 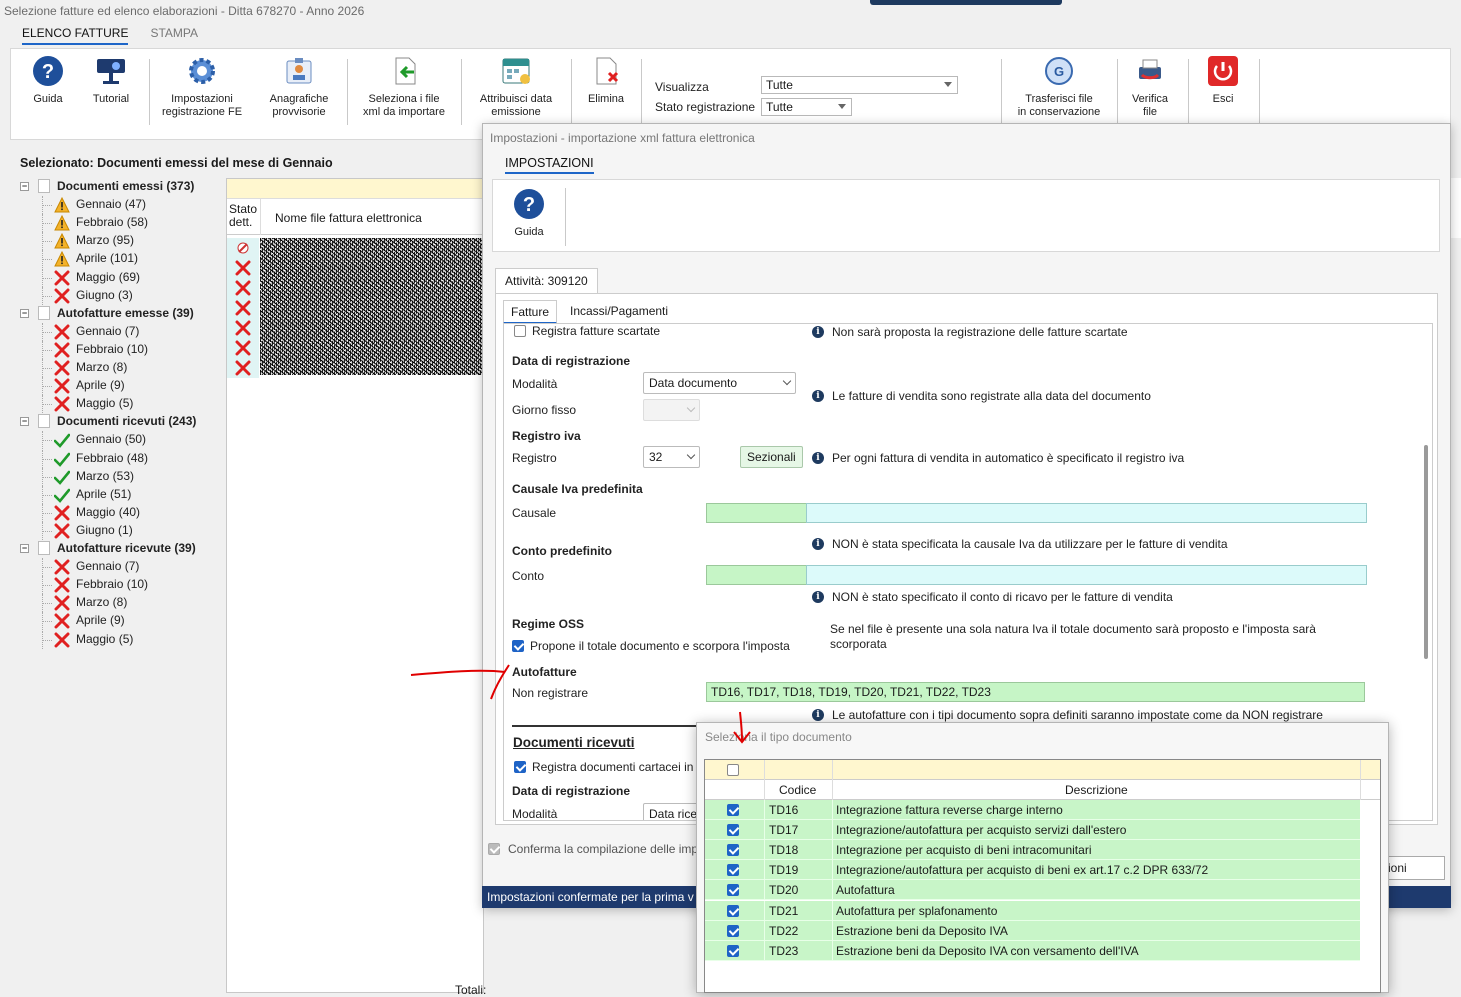 What do you see at coordinates (174, 35) in the screenshot?
I see `tab-stampa: STAMPA` at bounding box center [174, 35].